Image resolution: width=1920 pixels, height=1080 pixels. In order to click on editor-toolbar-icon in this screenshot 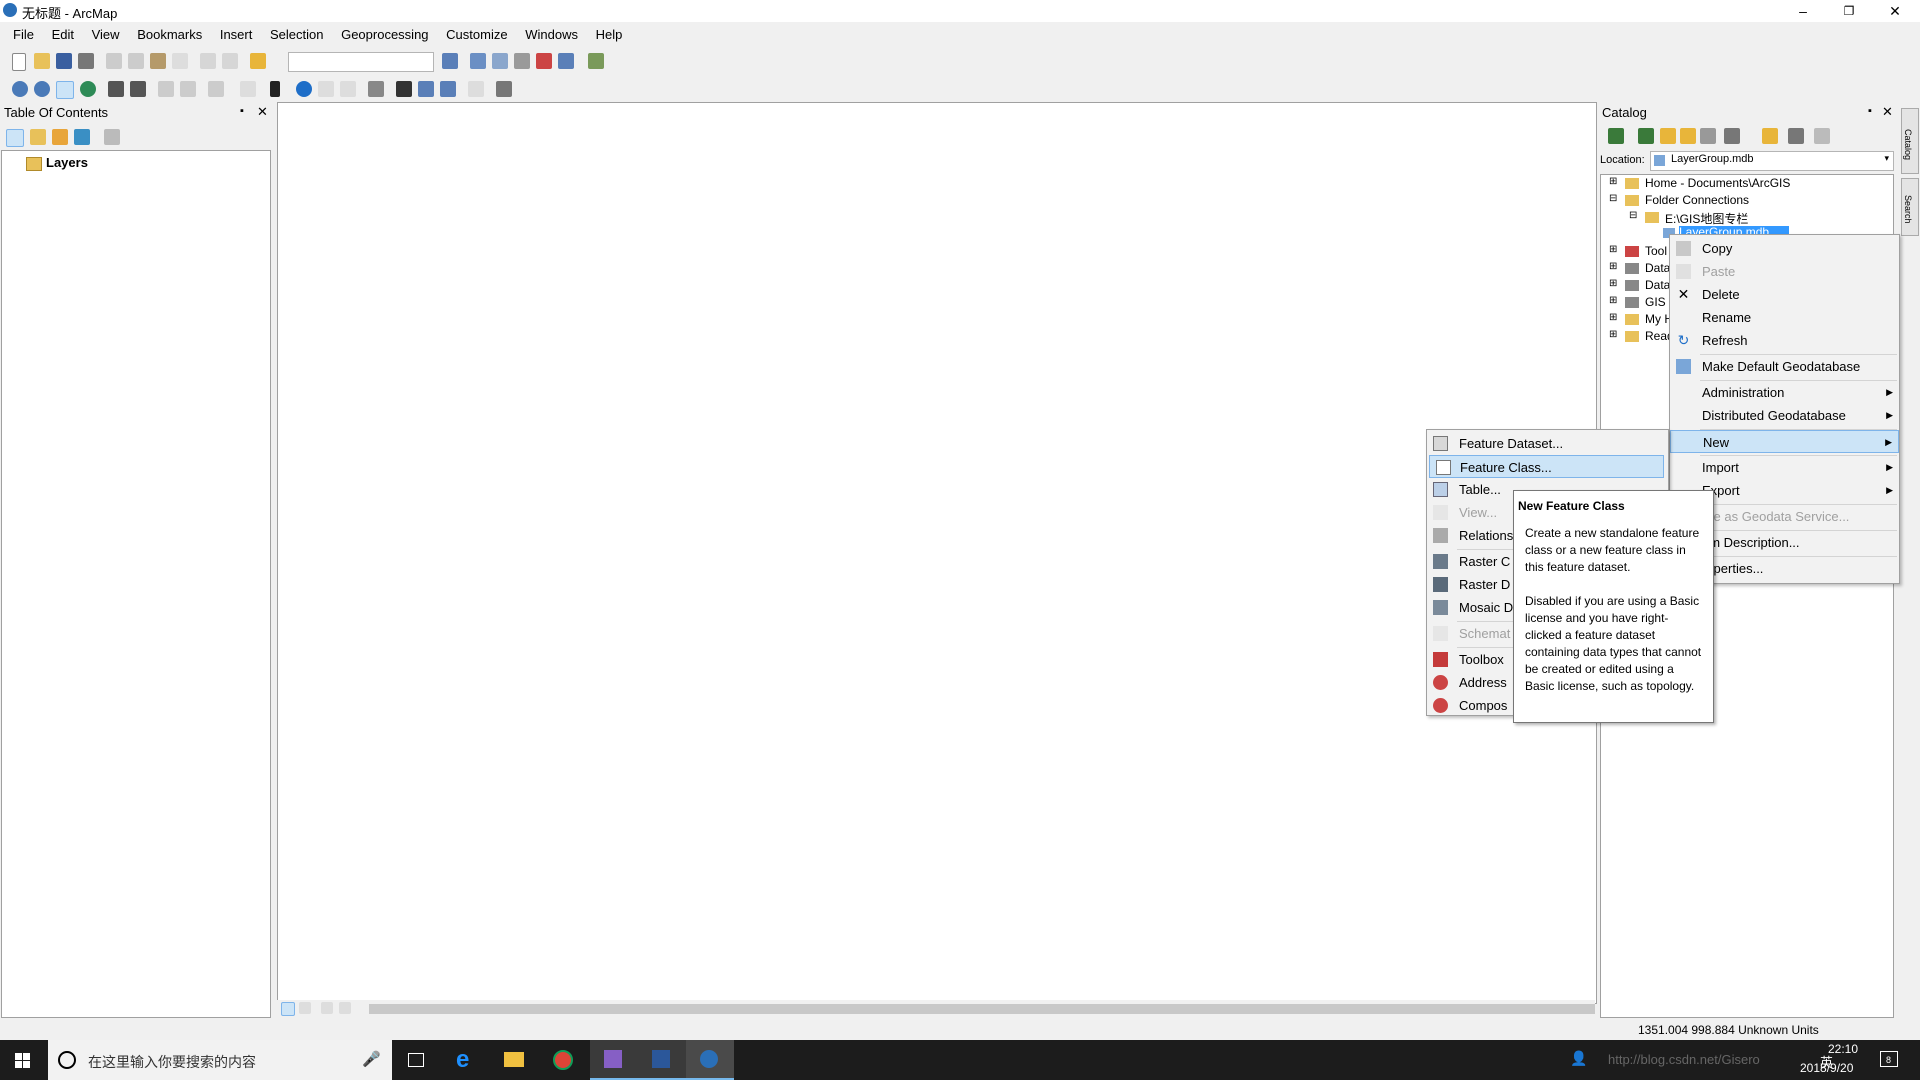, I will do `click(450, 61)`.